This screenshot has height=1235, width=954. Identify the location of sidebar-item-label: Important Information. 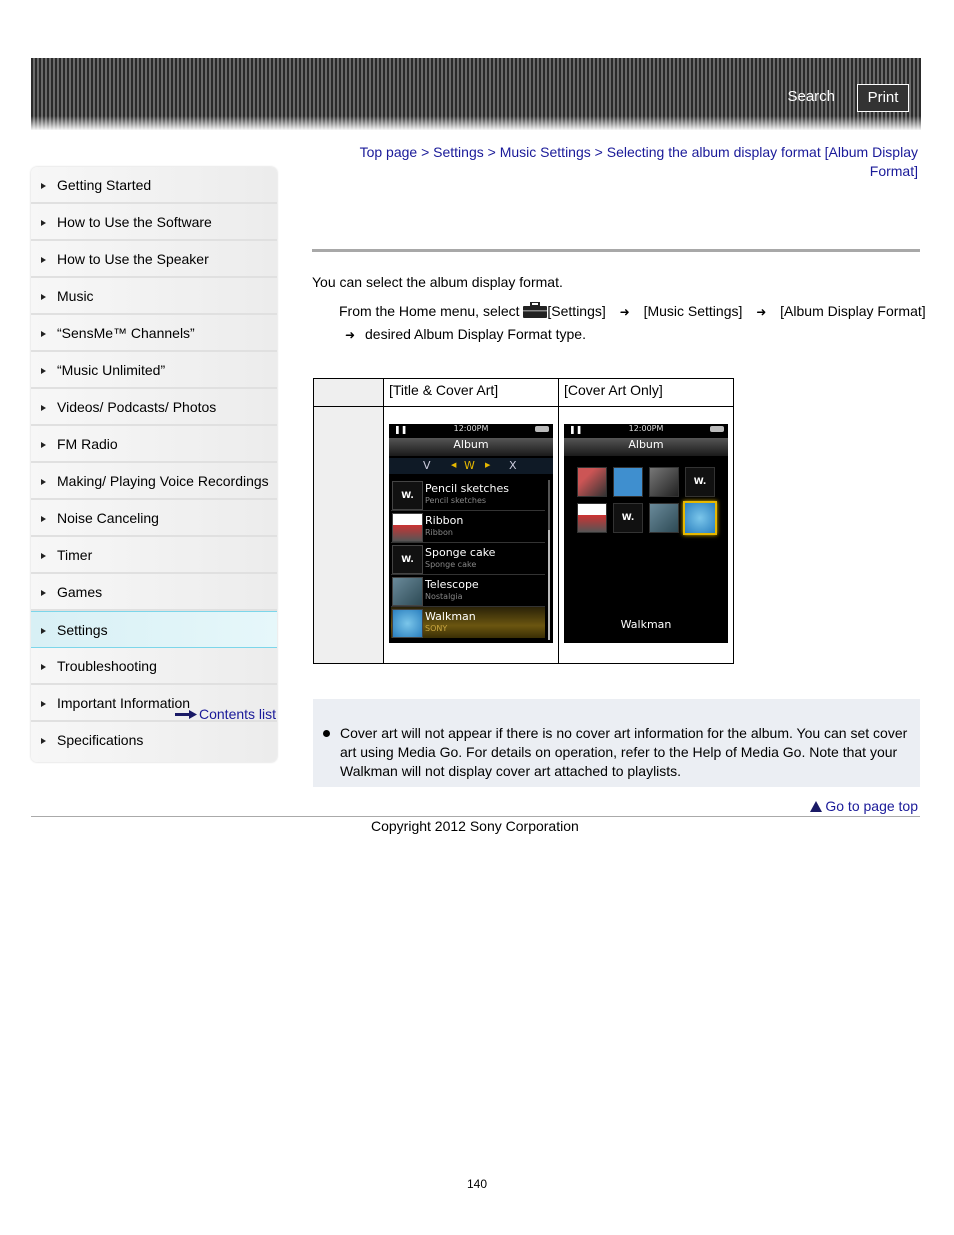
(124, 703).